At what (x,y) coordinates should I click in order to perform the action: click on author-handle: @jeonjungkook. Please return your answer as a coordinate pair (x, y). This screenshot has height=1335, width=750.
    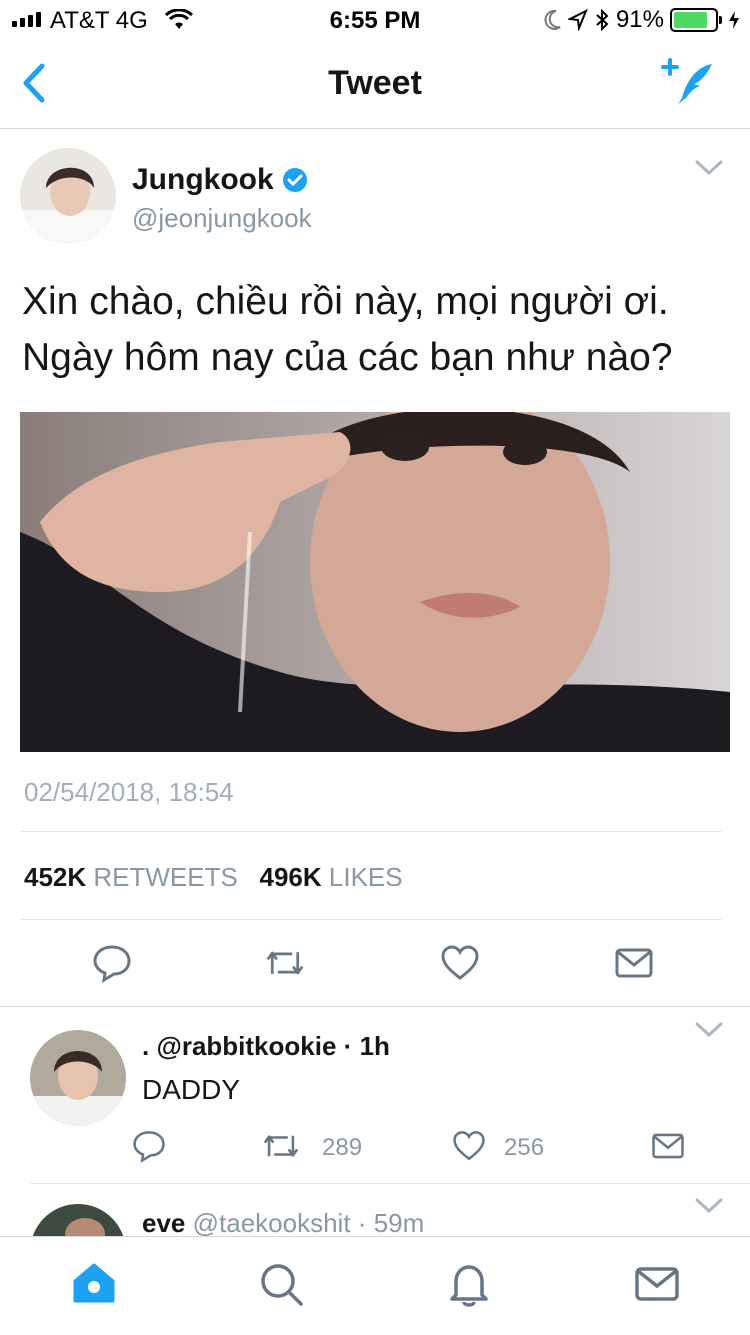
    Looking at the image, I should click on (222, 218).